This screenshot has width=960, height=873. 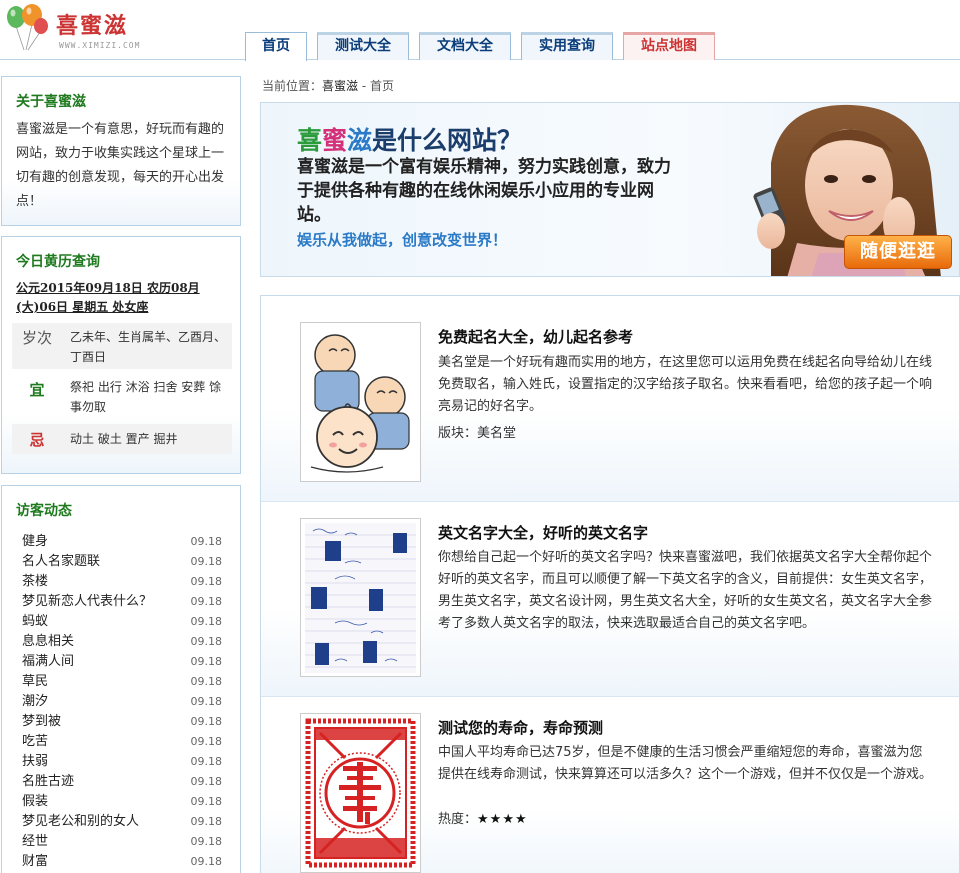 I want to click on banner-heading-char-2: 蜜, so click(x=335, y=140).